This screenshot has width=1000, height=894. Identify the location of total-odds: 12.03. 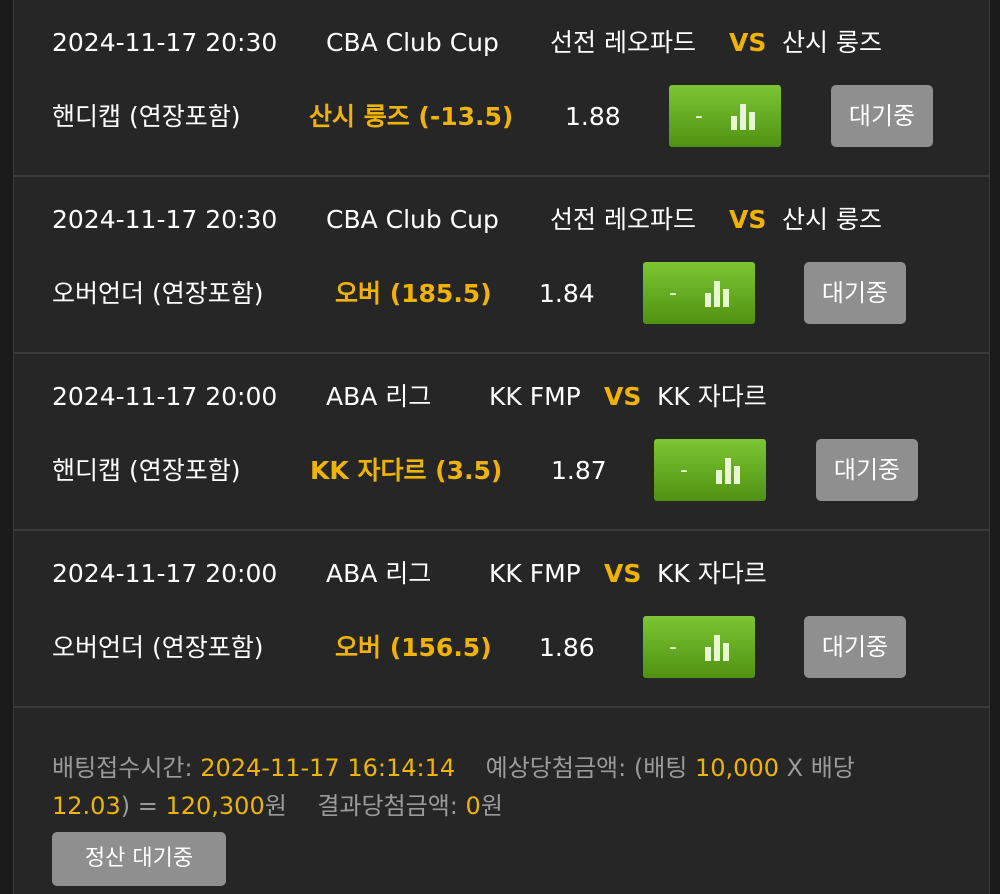
(86, 806).